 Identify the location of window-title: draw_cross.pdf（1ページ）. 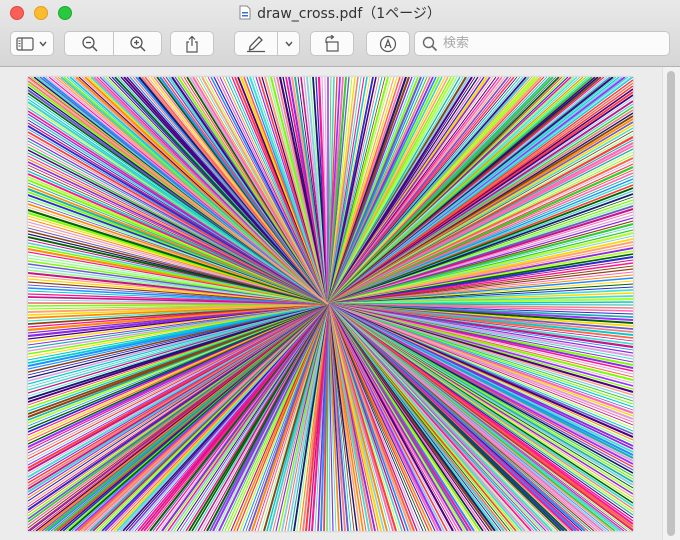
(349, 14).